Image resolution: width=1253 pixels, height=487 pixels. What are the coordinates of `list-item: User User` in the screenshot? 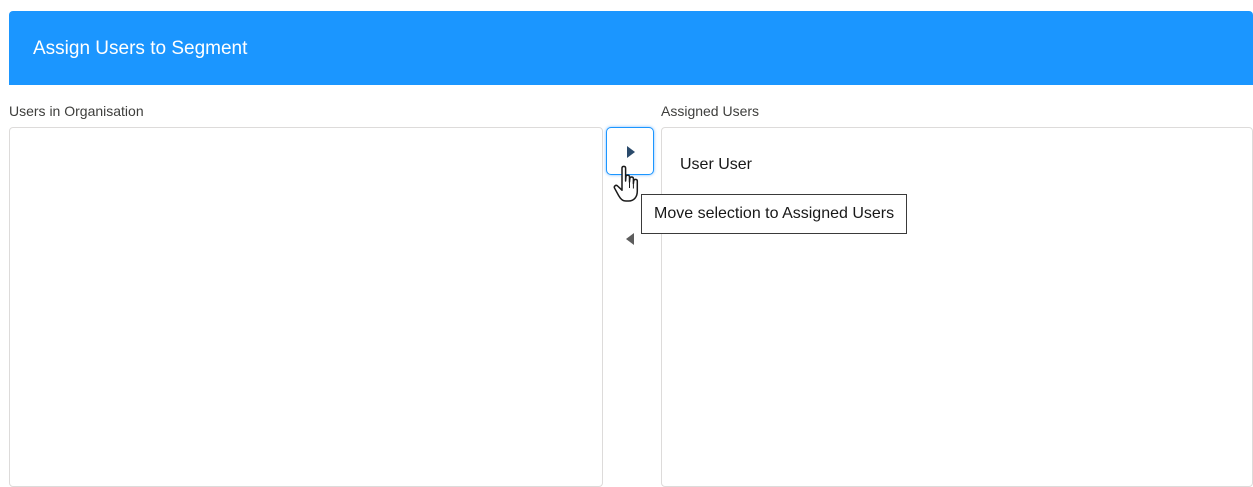 It's located at (716, 165).